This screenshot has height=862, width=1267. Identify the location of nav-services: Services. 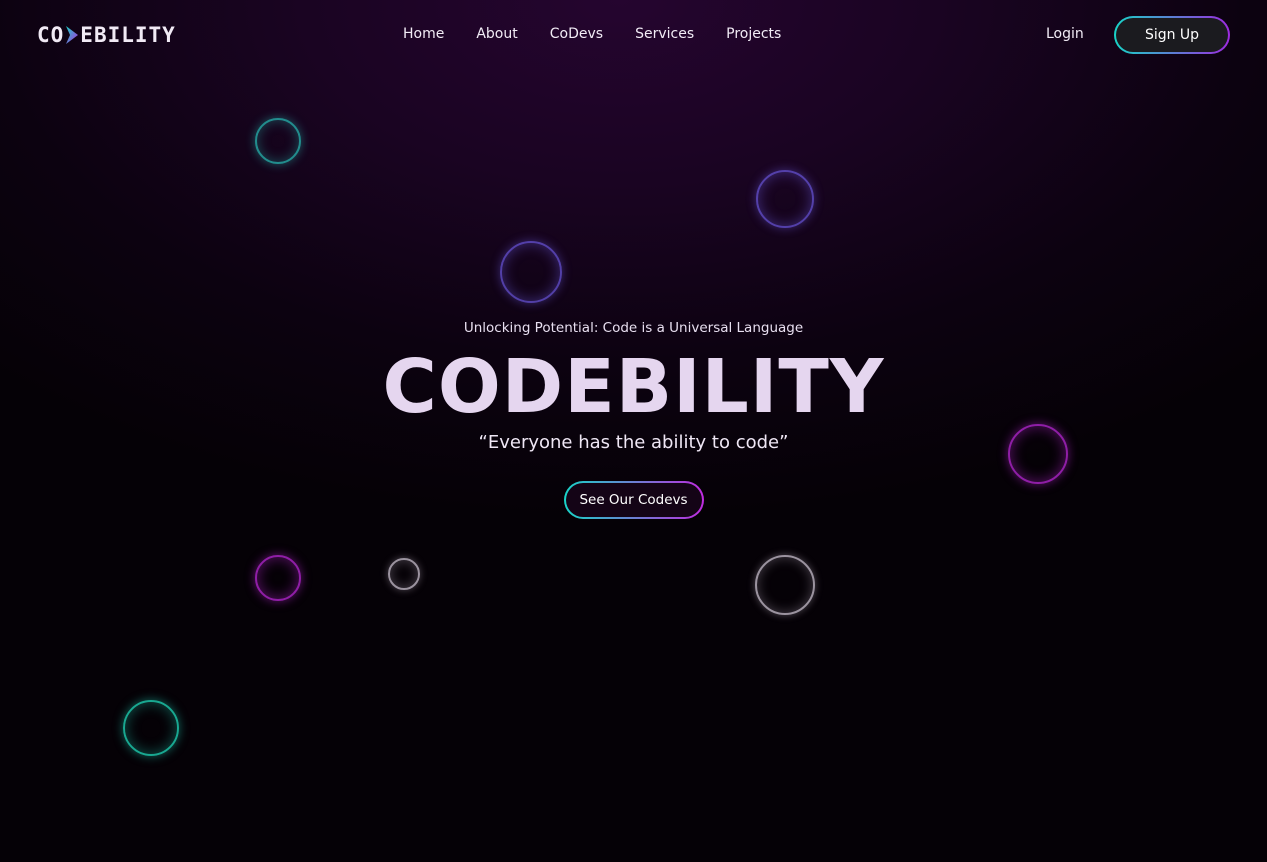
(664, 34).